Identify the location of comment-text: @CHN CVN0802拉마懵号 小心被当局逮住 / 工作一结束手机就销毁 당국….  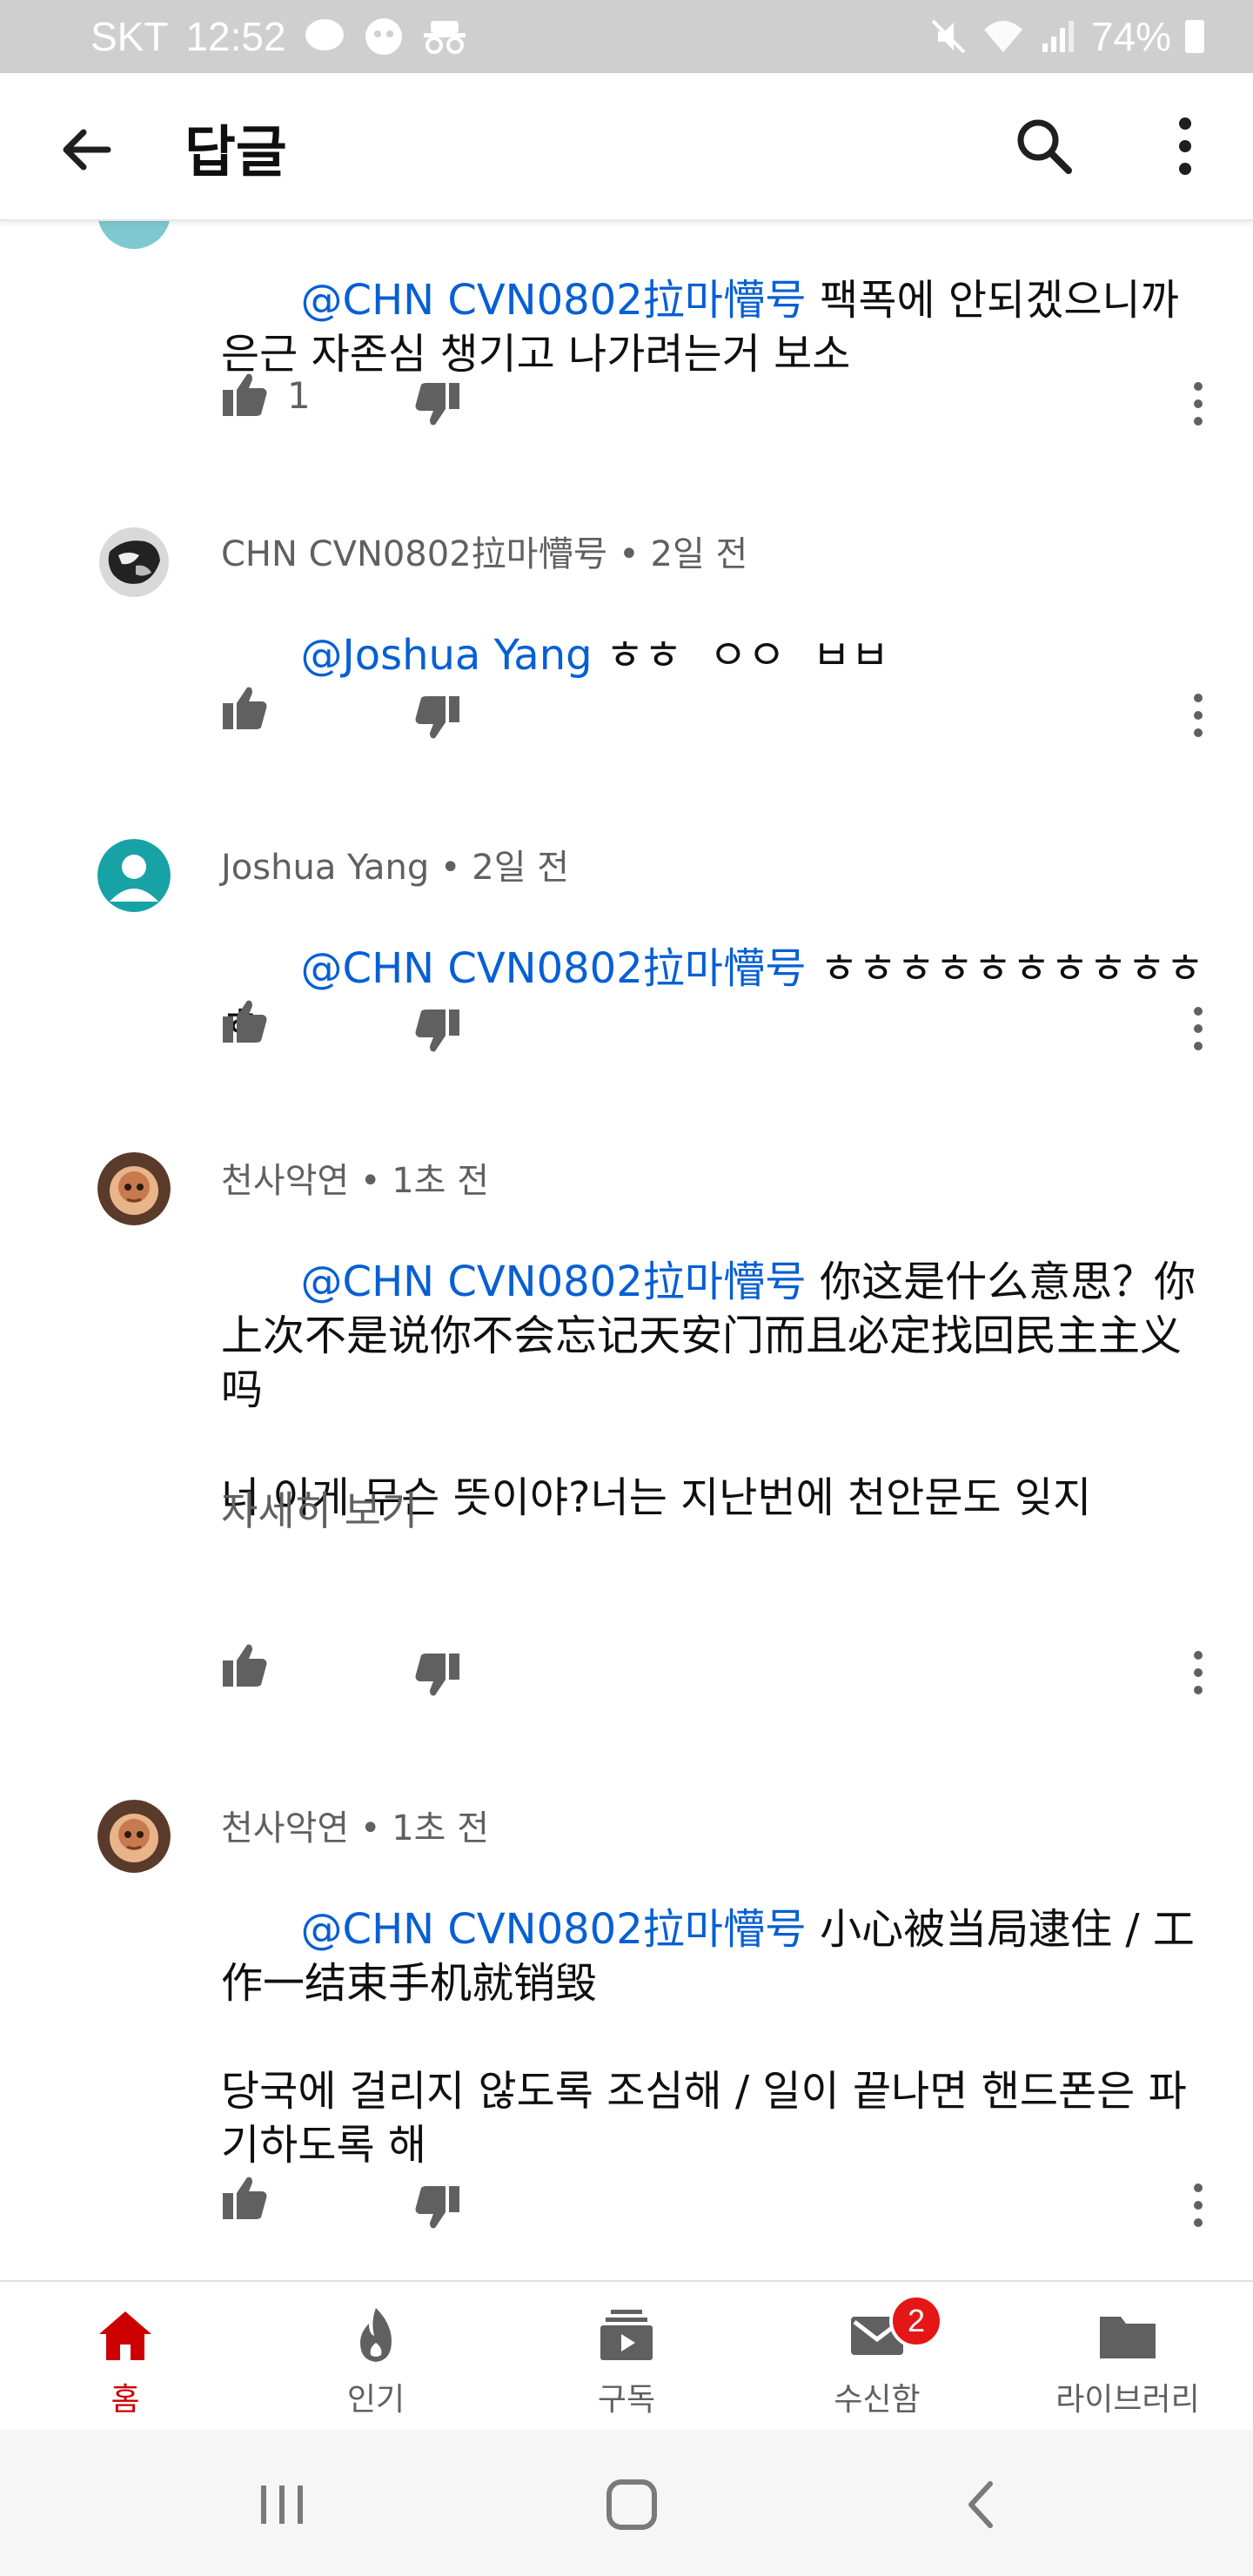
(708, 2037).